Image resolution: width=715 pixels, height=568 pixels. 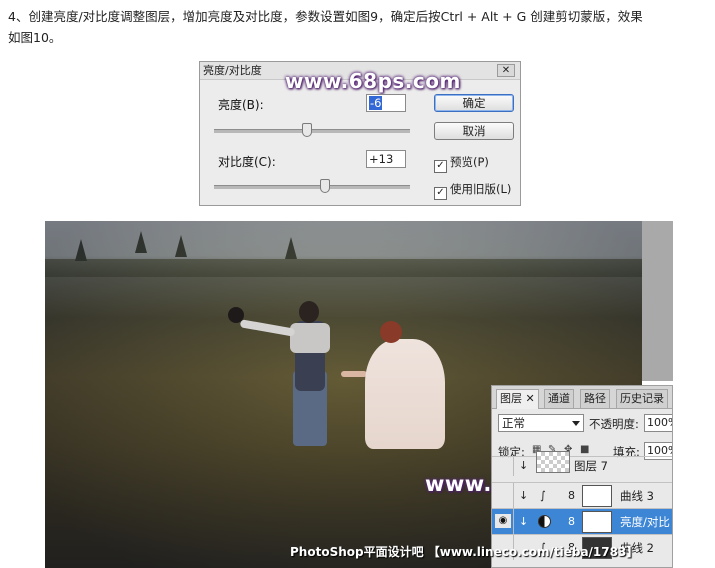 I want to click on bride-dress, so click(x=405, y=394).